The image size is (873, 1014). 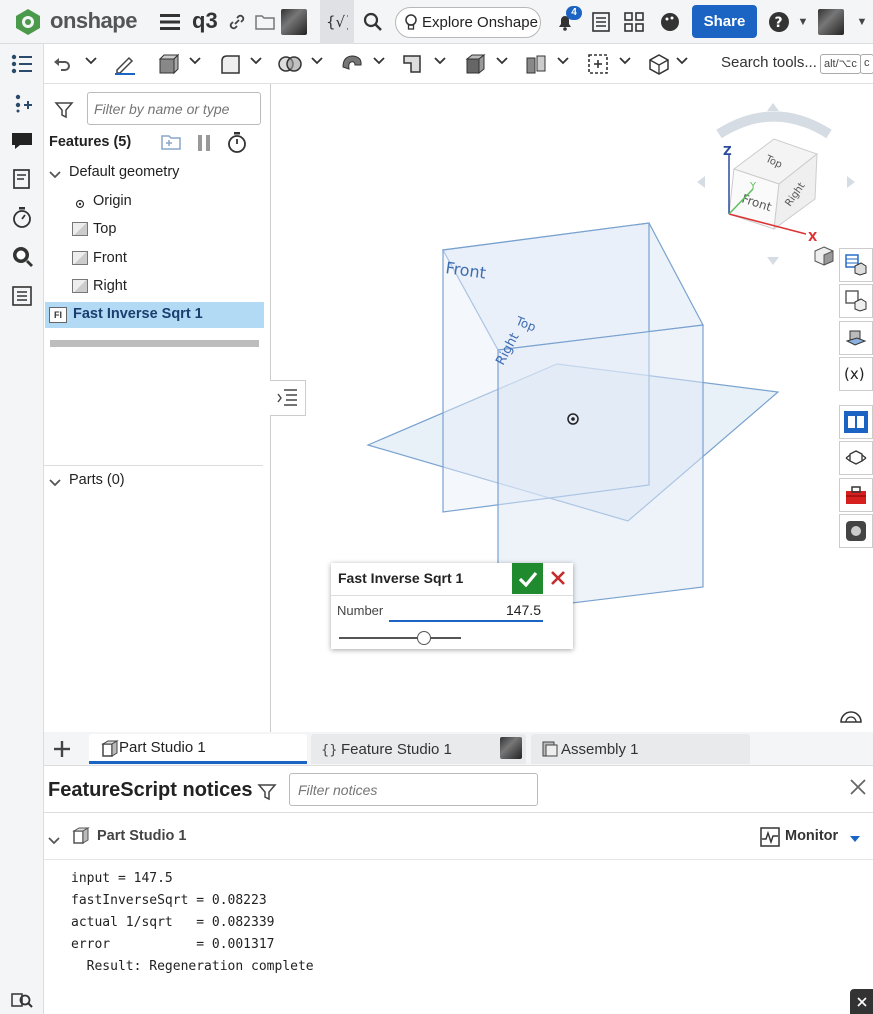 I want to click on help-icon: ?, so click(x=779, y=22).